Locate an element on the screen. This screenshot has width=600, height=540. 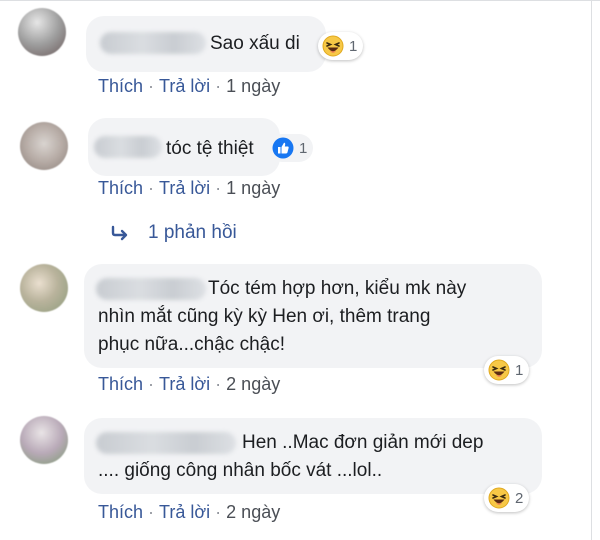
view-replies-link: 1 phản hồi is located at coordinates (173, 233).